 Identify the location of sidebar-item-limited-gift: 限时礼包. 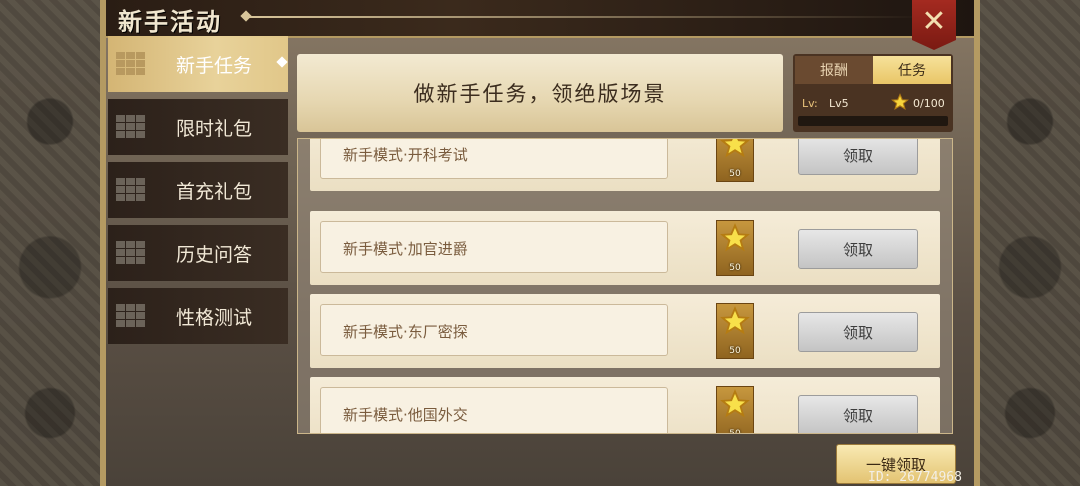
(198, 127).